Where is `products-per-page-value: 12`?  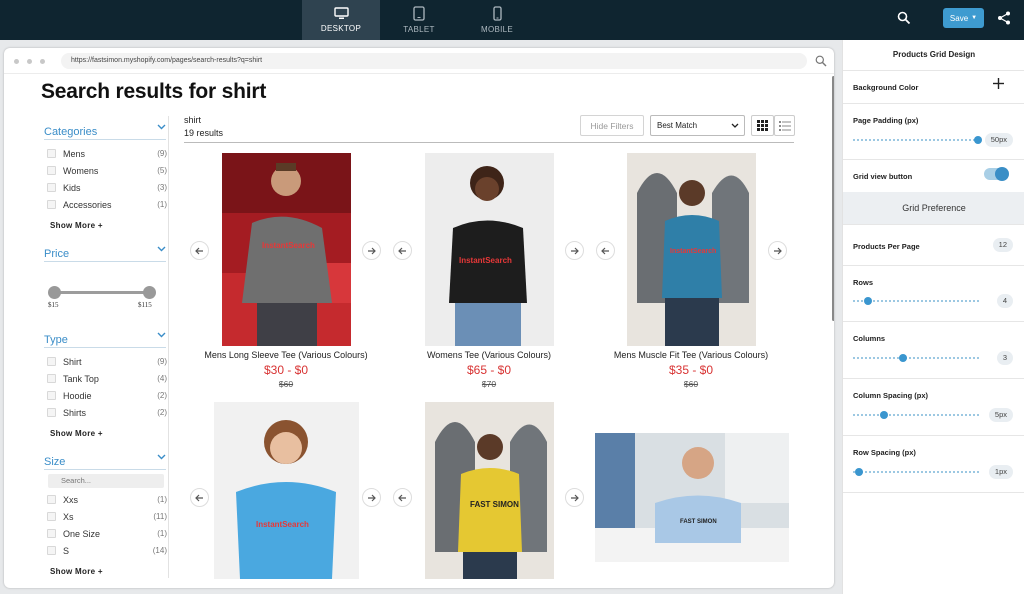
products-per-page-value: 12 is located at coordinates (1002, 245).